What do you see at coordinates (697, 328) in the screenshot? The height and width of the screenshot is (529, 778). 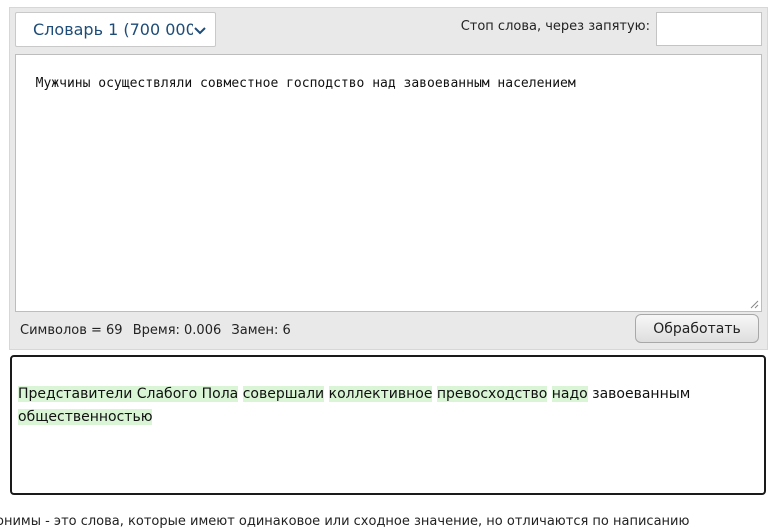 I see `process-button: Обработать` at bounding box center [697, 328].